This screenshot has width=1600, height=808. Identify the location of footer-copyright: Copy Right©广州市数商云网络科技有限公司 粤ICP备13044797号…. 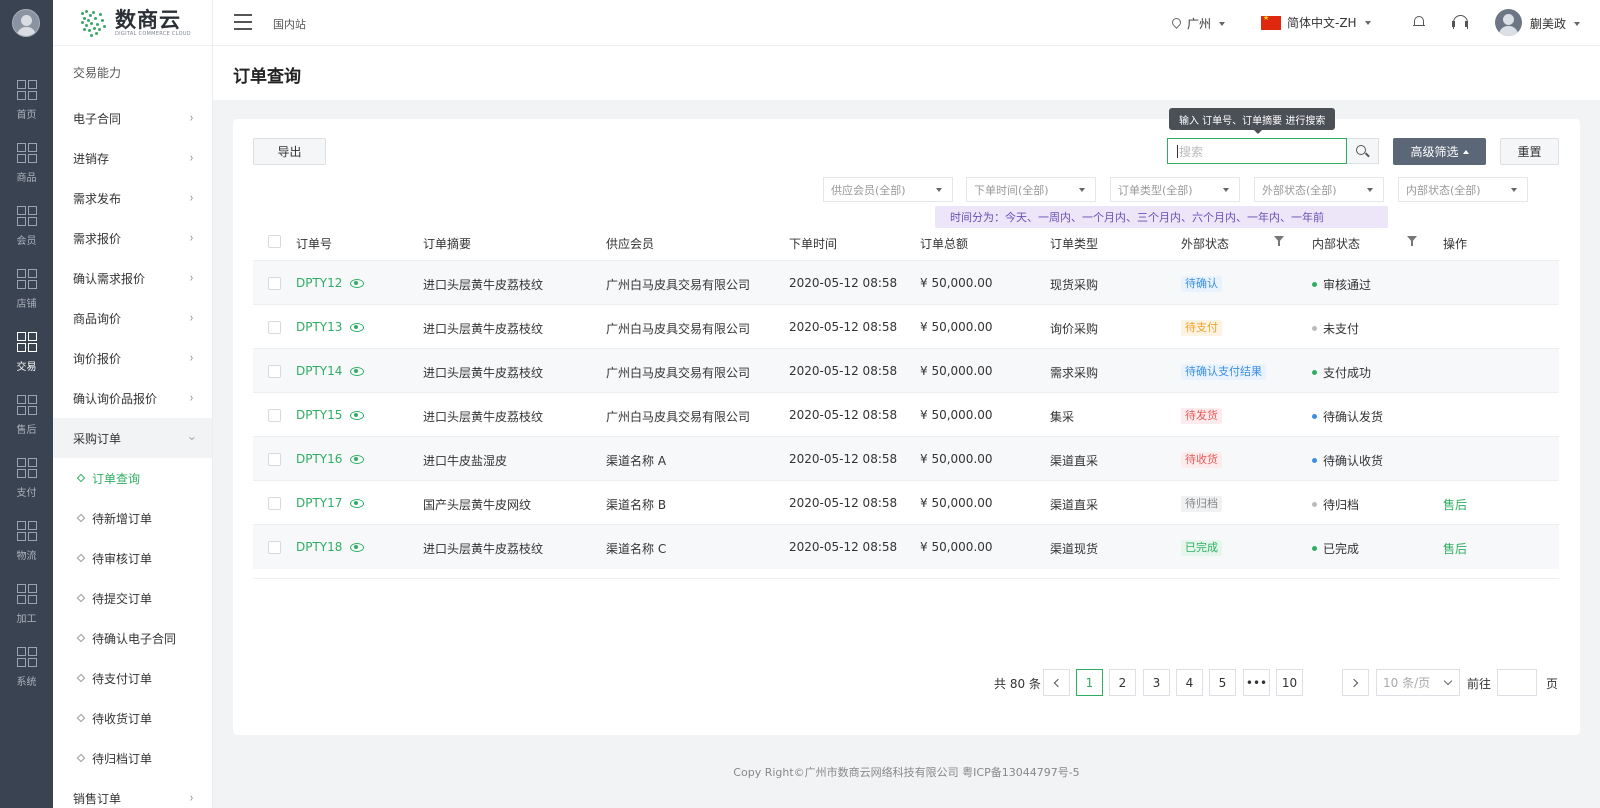
(906, 772).